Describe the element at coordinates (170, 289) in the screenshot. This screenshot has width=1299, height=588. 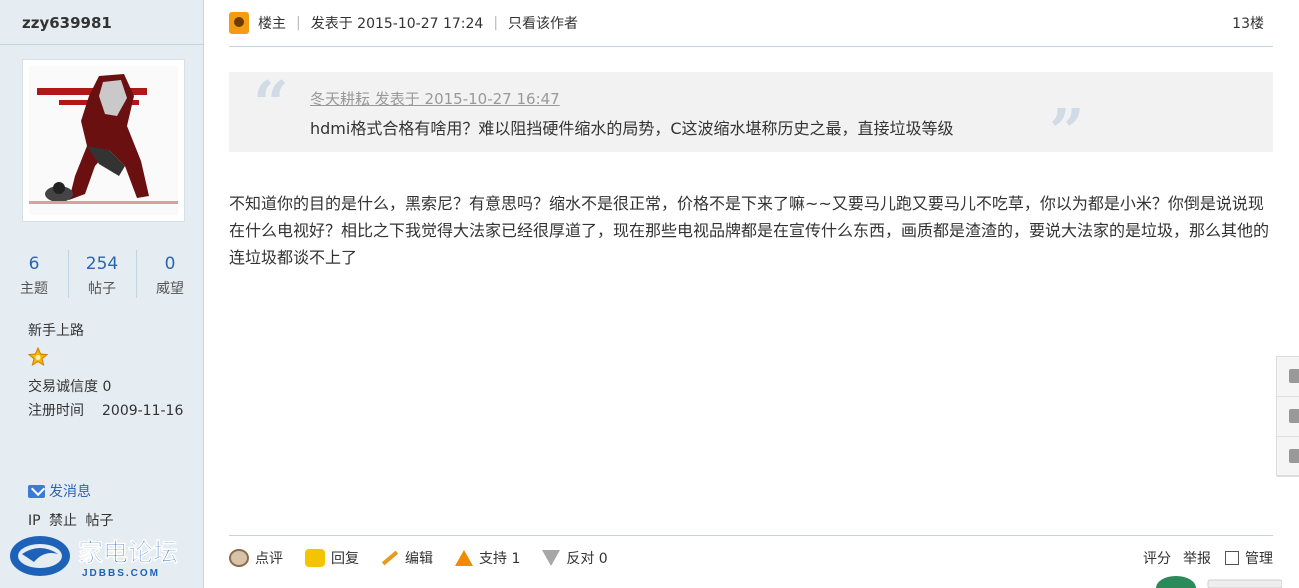
I see `stat-label: 威望` at that location.